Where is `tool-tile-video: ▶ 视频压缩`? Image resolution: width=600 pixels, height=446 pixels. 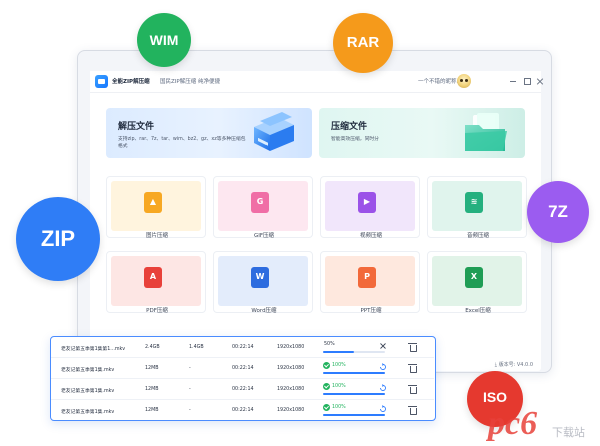 tool-tile-video: ▶ 视频压缩 is located at coordinates (370, 207).